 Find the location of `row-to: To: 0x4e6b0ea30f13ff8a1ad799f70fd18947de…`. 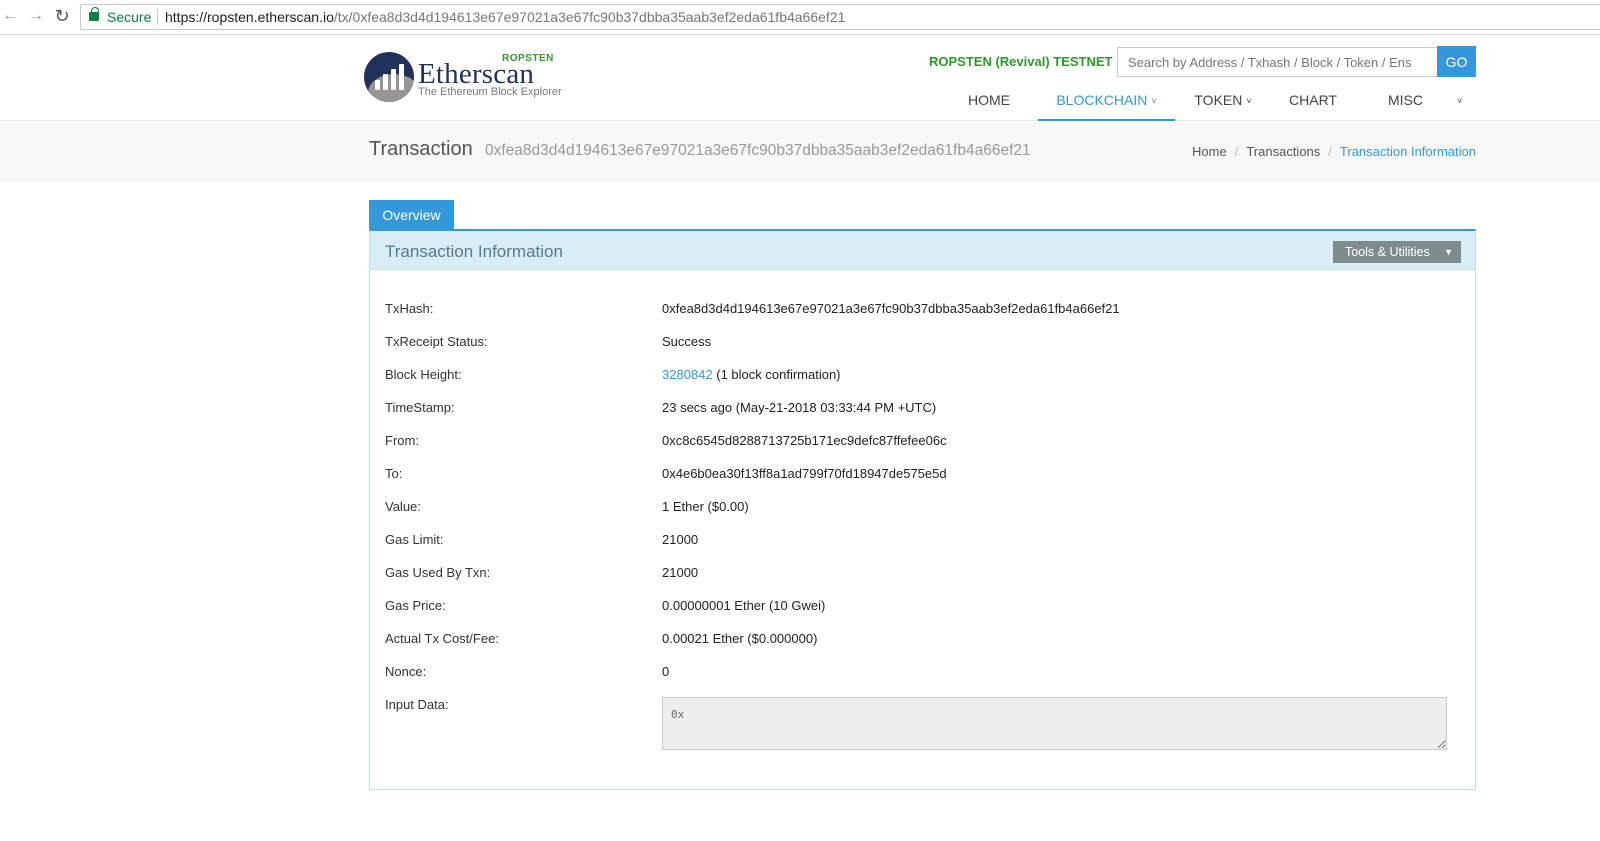

row-to: To: 0x4e6b0ea30f13ff8a1ad799f70fd18947de… is located at coordinates (920, 476).